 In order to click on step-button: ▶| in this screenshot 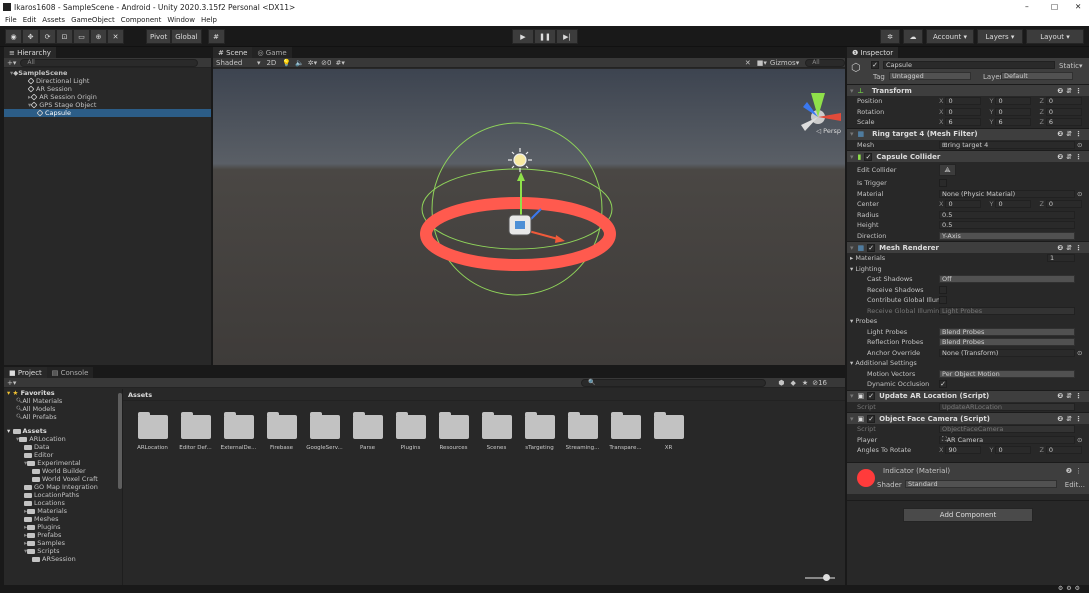, I will do `click(567, 36)`.